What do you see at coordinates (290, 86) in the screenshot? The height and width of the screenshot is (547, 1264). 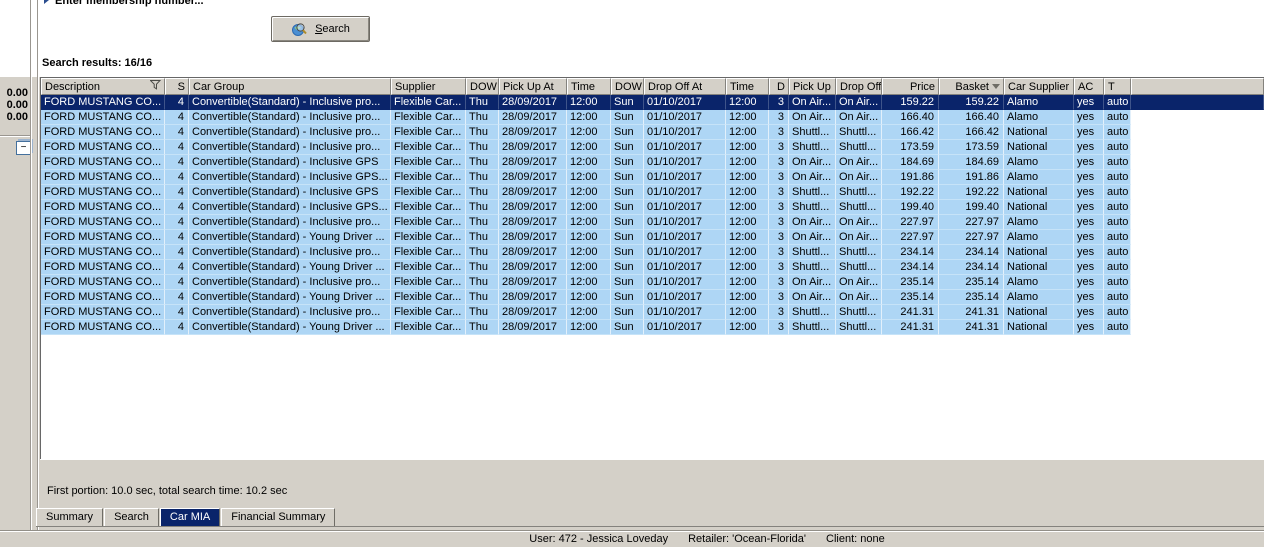 I see `column-header-car_group: Car Group` at bounding box center [290, 86].